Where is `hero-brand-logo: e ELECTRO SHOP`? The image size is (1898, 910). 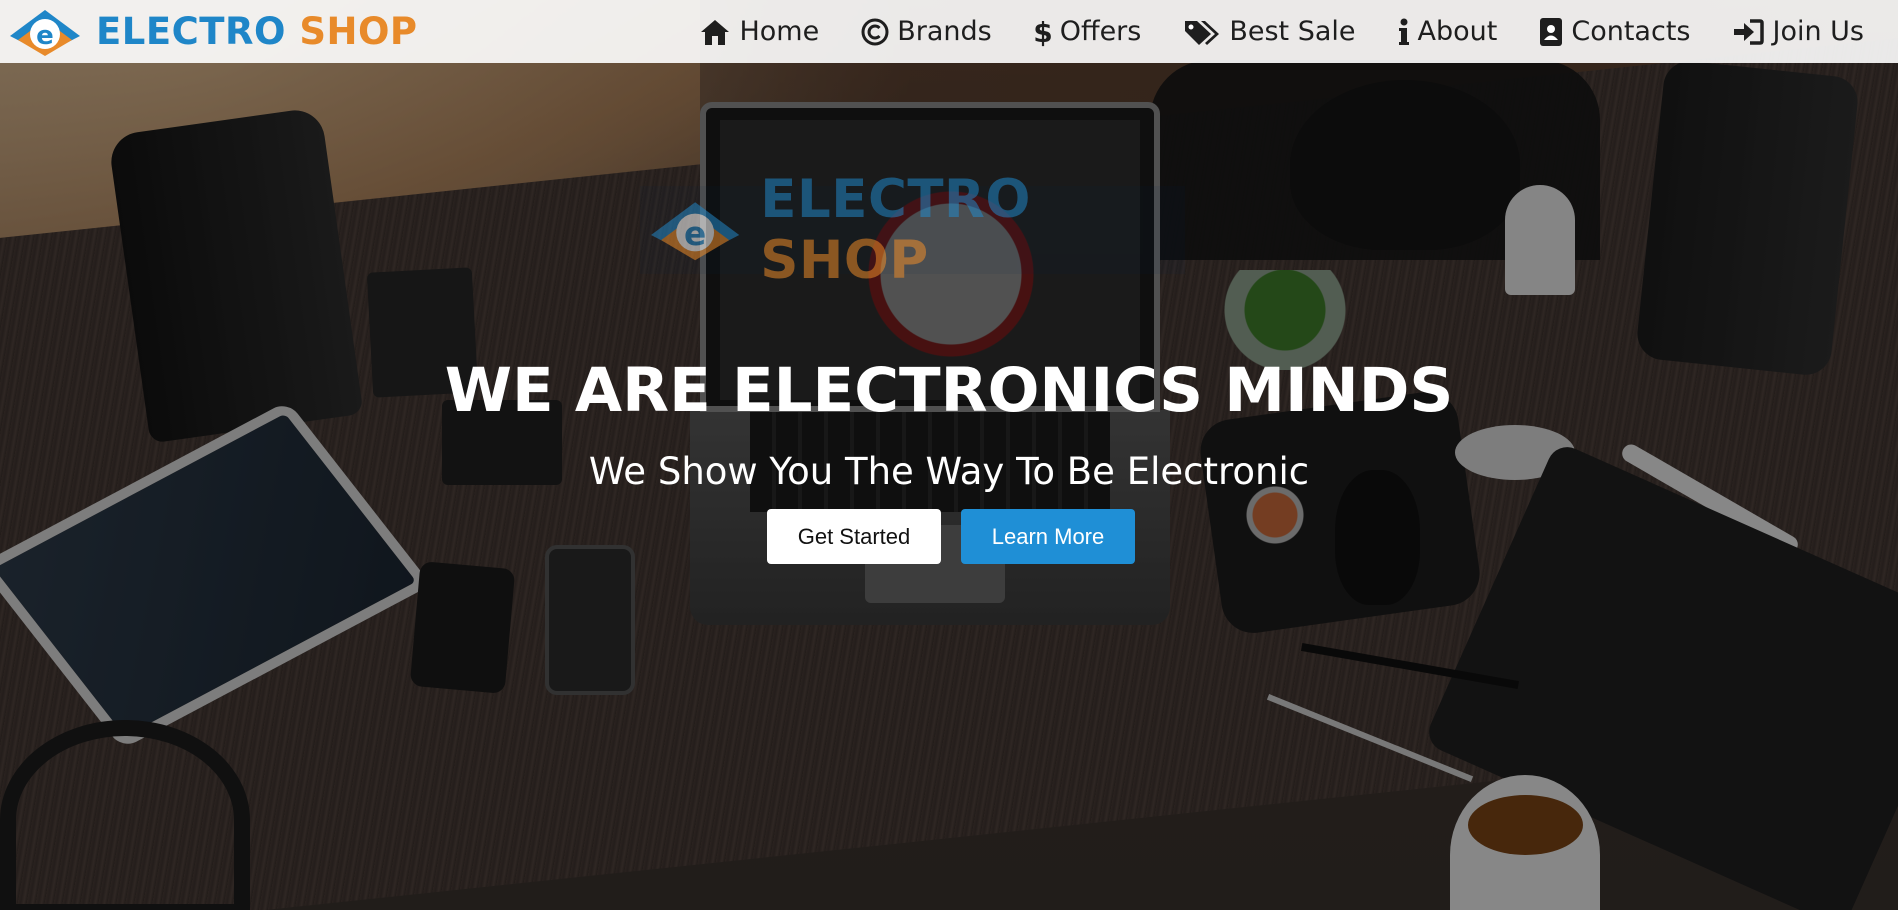 hero-brand-logo: e ELECTRO SHOP is located at coordinates (912, 230).